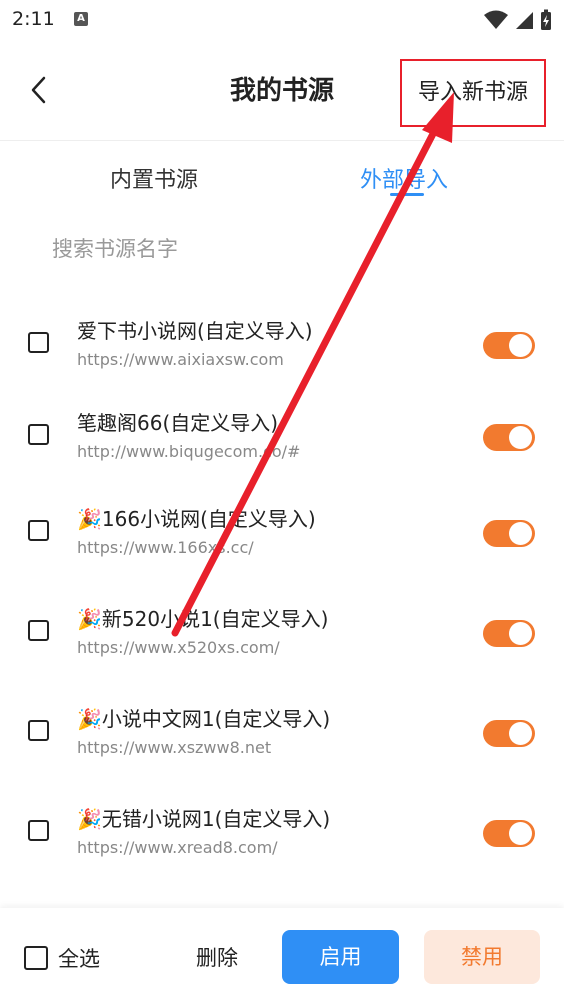  I want to click on select-all-checkbox: 全选, so click(62, 958).